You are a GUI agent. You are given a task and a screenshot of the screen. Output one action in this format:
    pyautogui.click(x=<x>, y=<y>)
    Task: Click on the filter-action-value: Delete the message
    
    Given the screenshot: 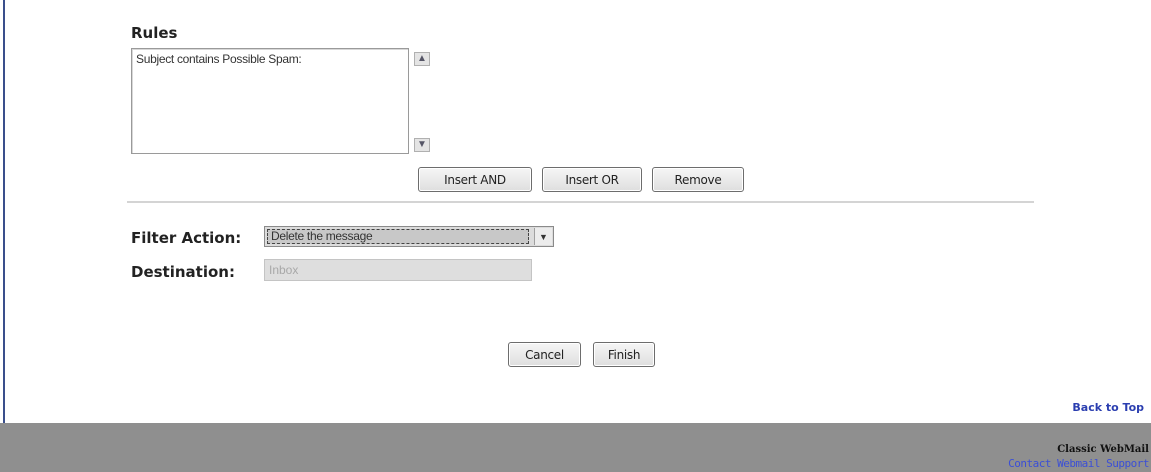 What is the action you would take?
    pyautogui.click(x=398, y=236)
    